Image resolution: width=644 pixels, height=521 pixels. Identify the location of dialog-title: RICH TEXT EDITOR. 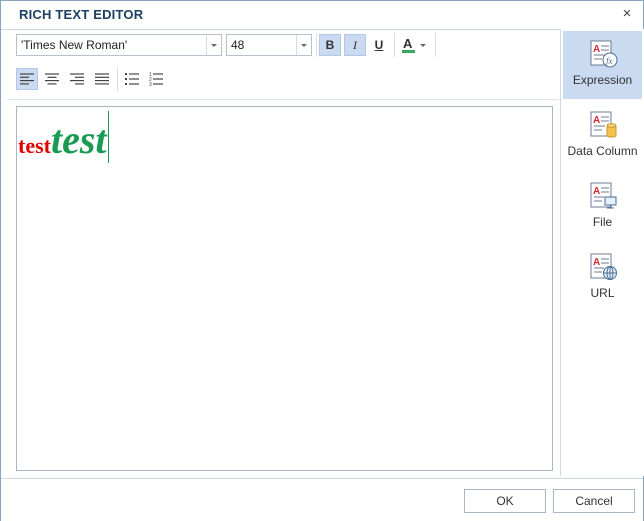
(81, 14).